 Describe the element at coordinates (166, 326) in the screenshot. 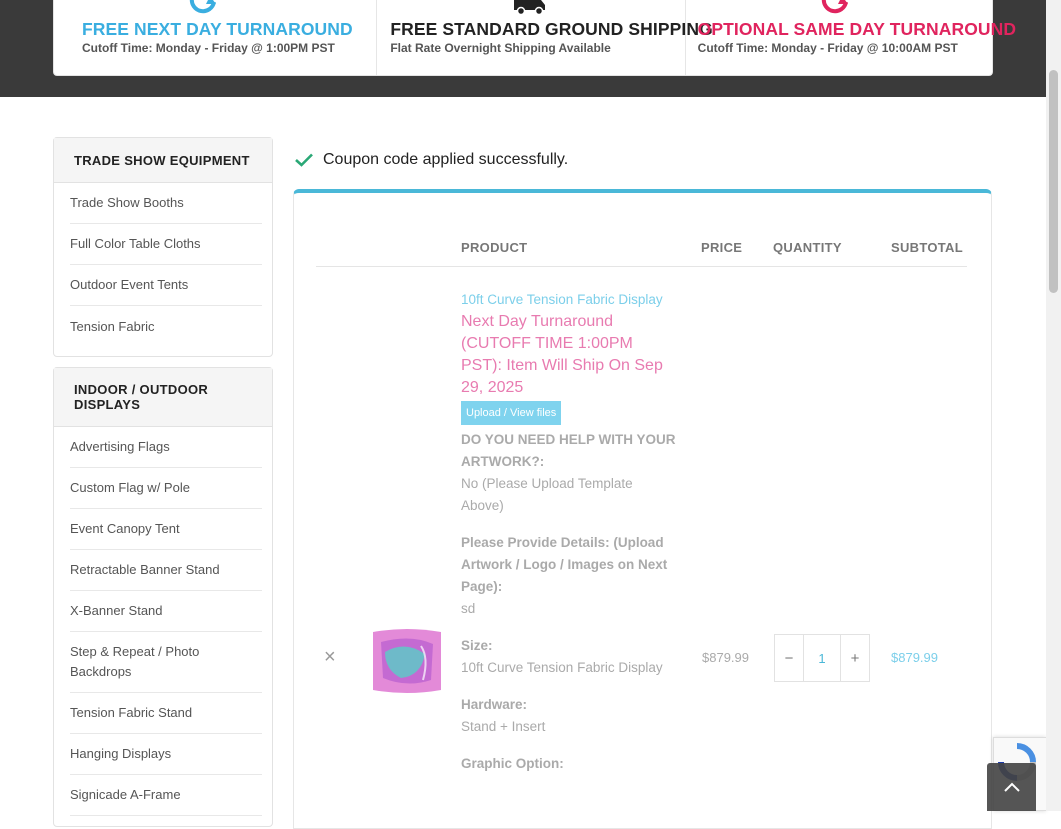

I see `sidebar-item-tension-fabric: Tension Fabric` at that location.